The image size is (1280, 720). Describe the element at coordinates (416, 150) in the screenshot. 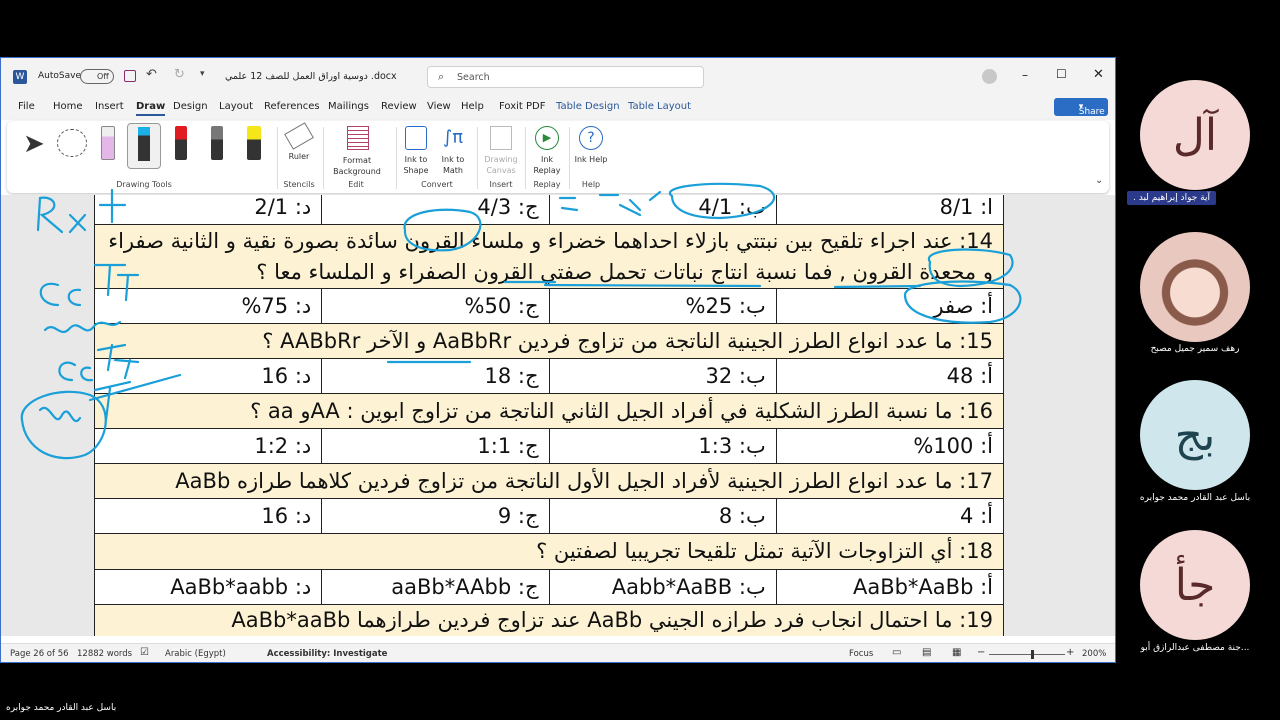

I see `ink-to-shape-button: Ink to Shape` at that location.